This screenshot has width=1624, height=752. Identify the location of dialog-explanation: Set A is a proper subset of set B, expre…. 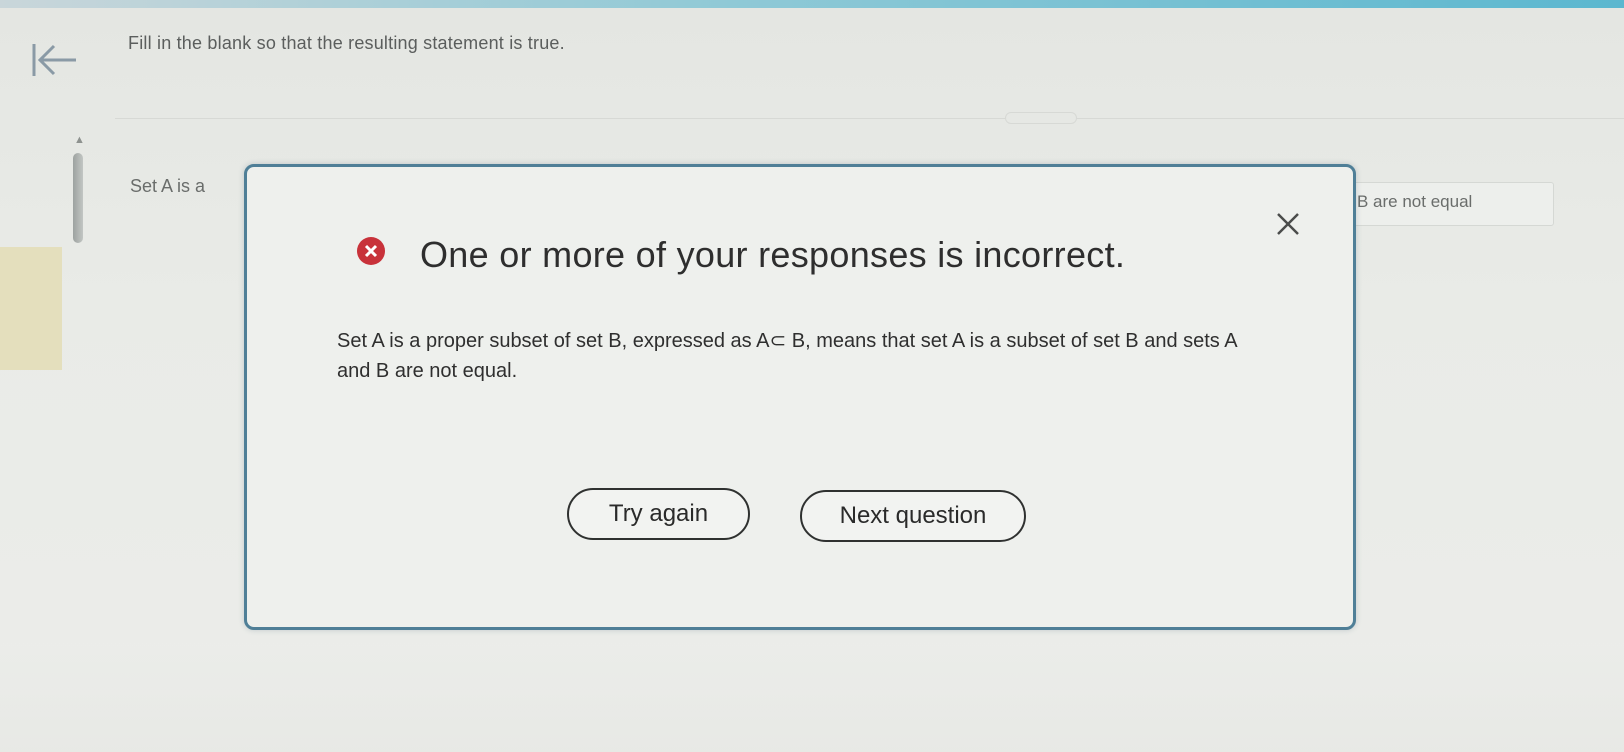
(787, 356).